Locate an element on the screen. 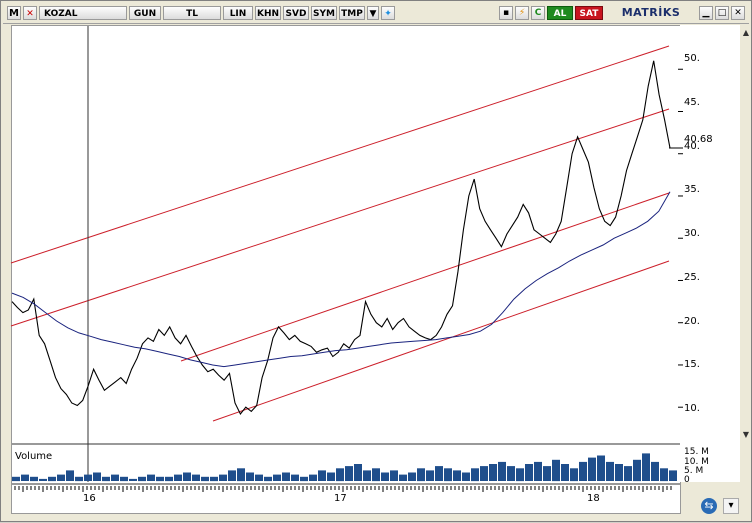 This screenshot has height=523, width=752. y-tick-label: 20. is located at coordinates (692, 321).